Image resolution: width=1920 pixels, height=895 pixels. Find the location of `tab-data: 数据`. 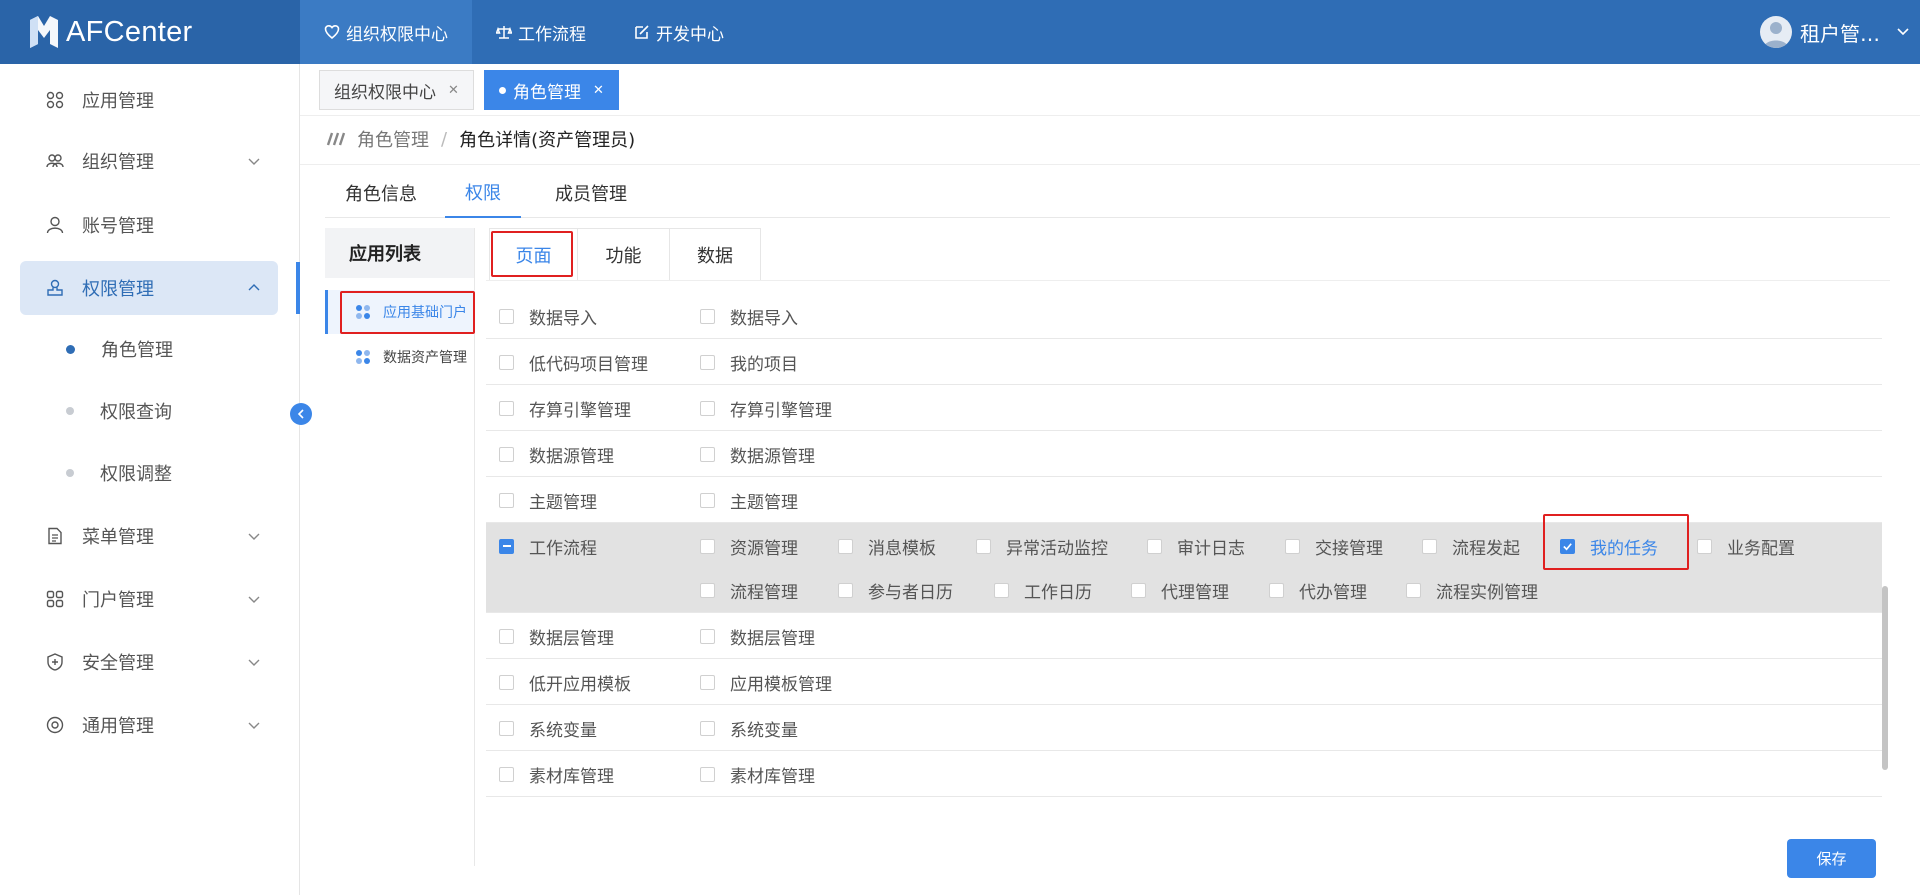

tab-data: 数据 is located at coordinates (715, 255).